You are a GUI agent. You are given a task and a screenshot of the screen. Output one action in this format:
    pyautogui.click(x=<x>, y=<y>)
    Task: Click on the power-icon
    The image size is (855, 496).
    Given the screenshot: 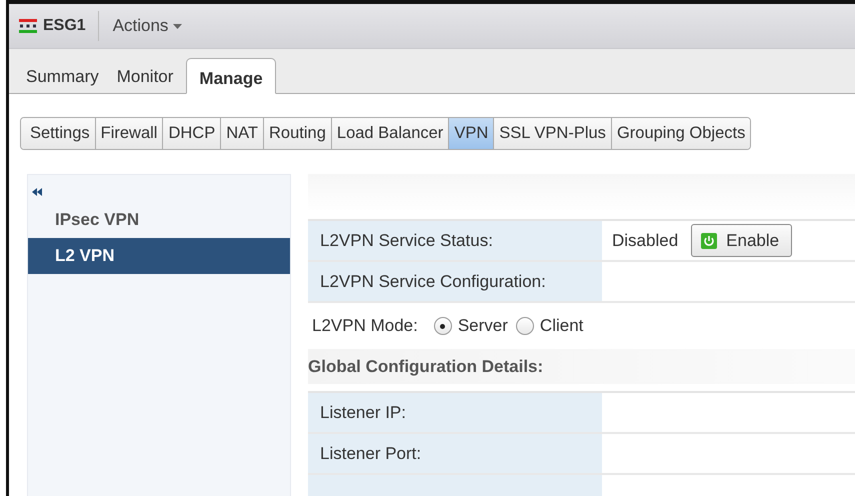 What is the action you would take?
    pyautogui.click(x=709, y=240)
    